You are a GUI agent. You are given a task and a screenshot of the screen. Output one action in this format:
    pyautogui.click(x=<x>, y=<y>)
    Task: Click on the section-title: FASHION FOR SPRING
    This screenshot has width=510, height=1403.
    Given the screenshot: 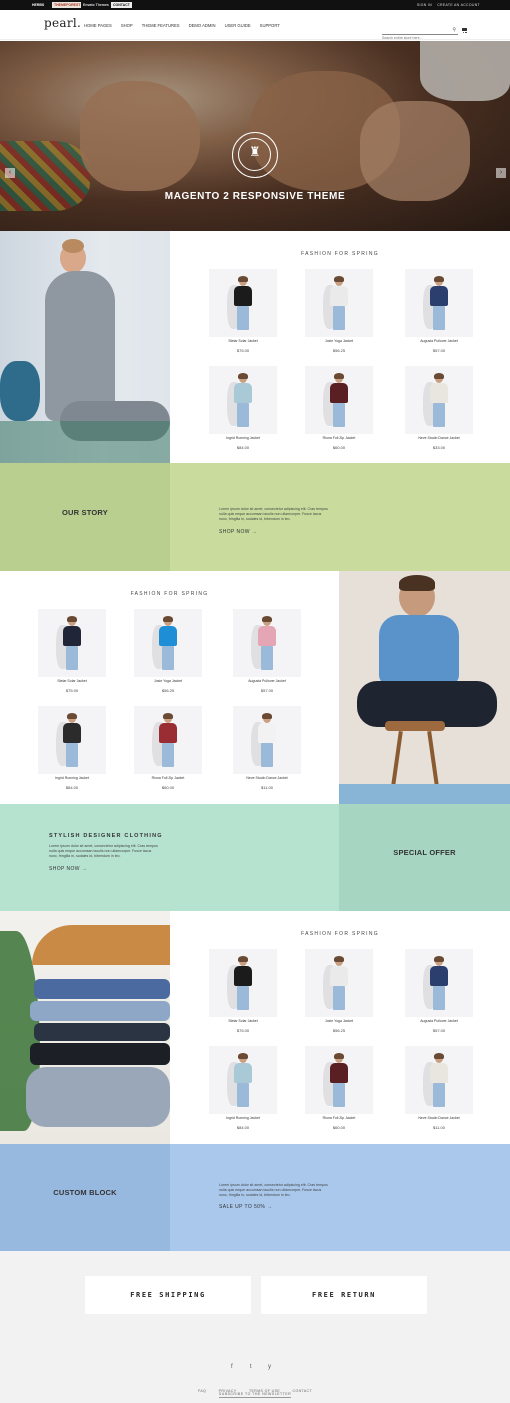 What is the action you would take?
    pyautogui.click(x=340, y=254)
    